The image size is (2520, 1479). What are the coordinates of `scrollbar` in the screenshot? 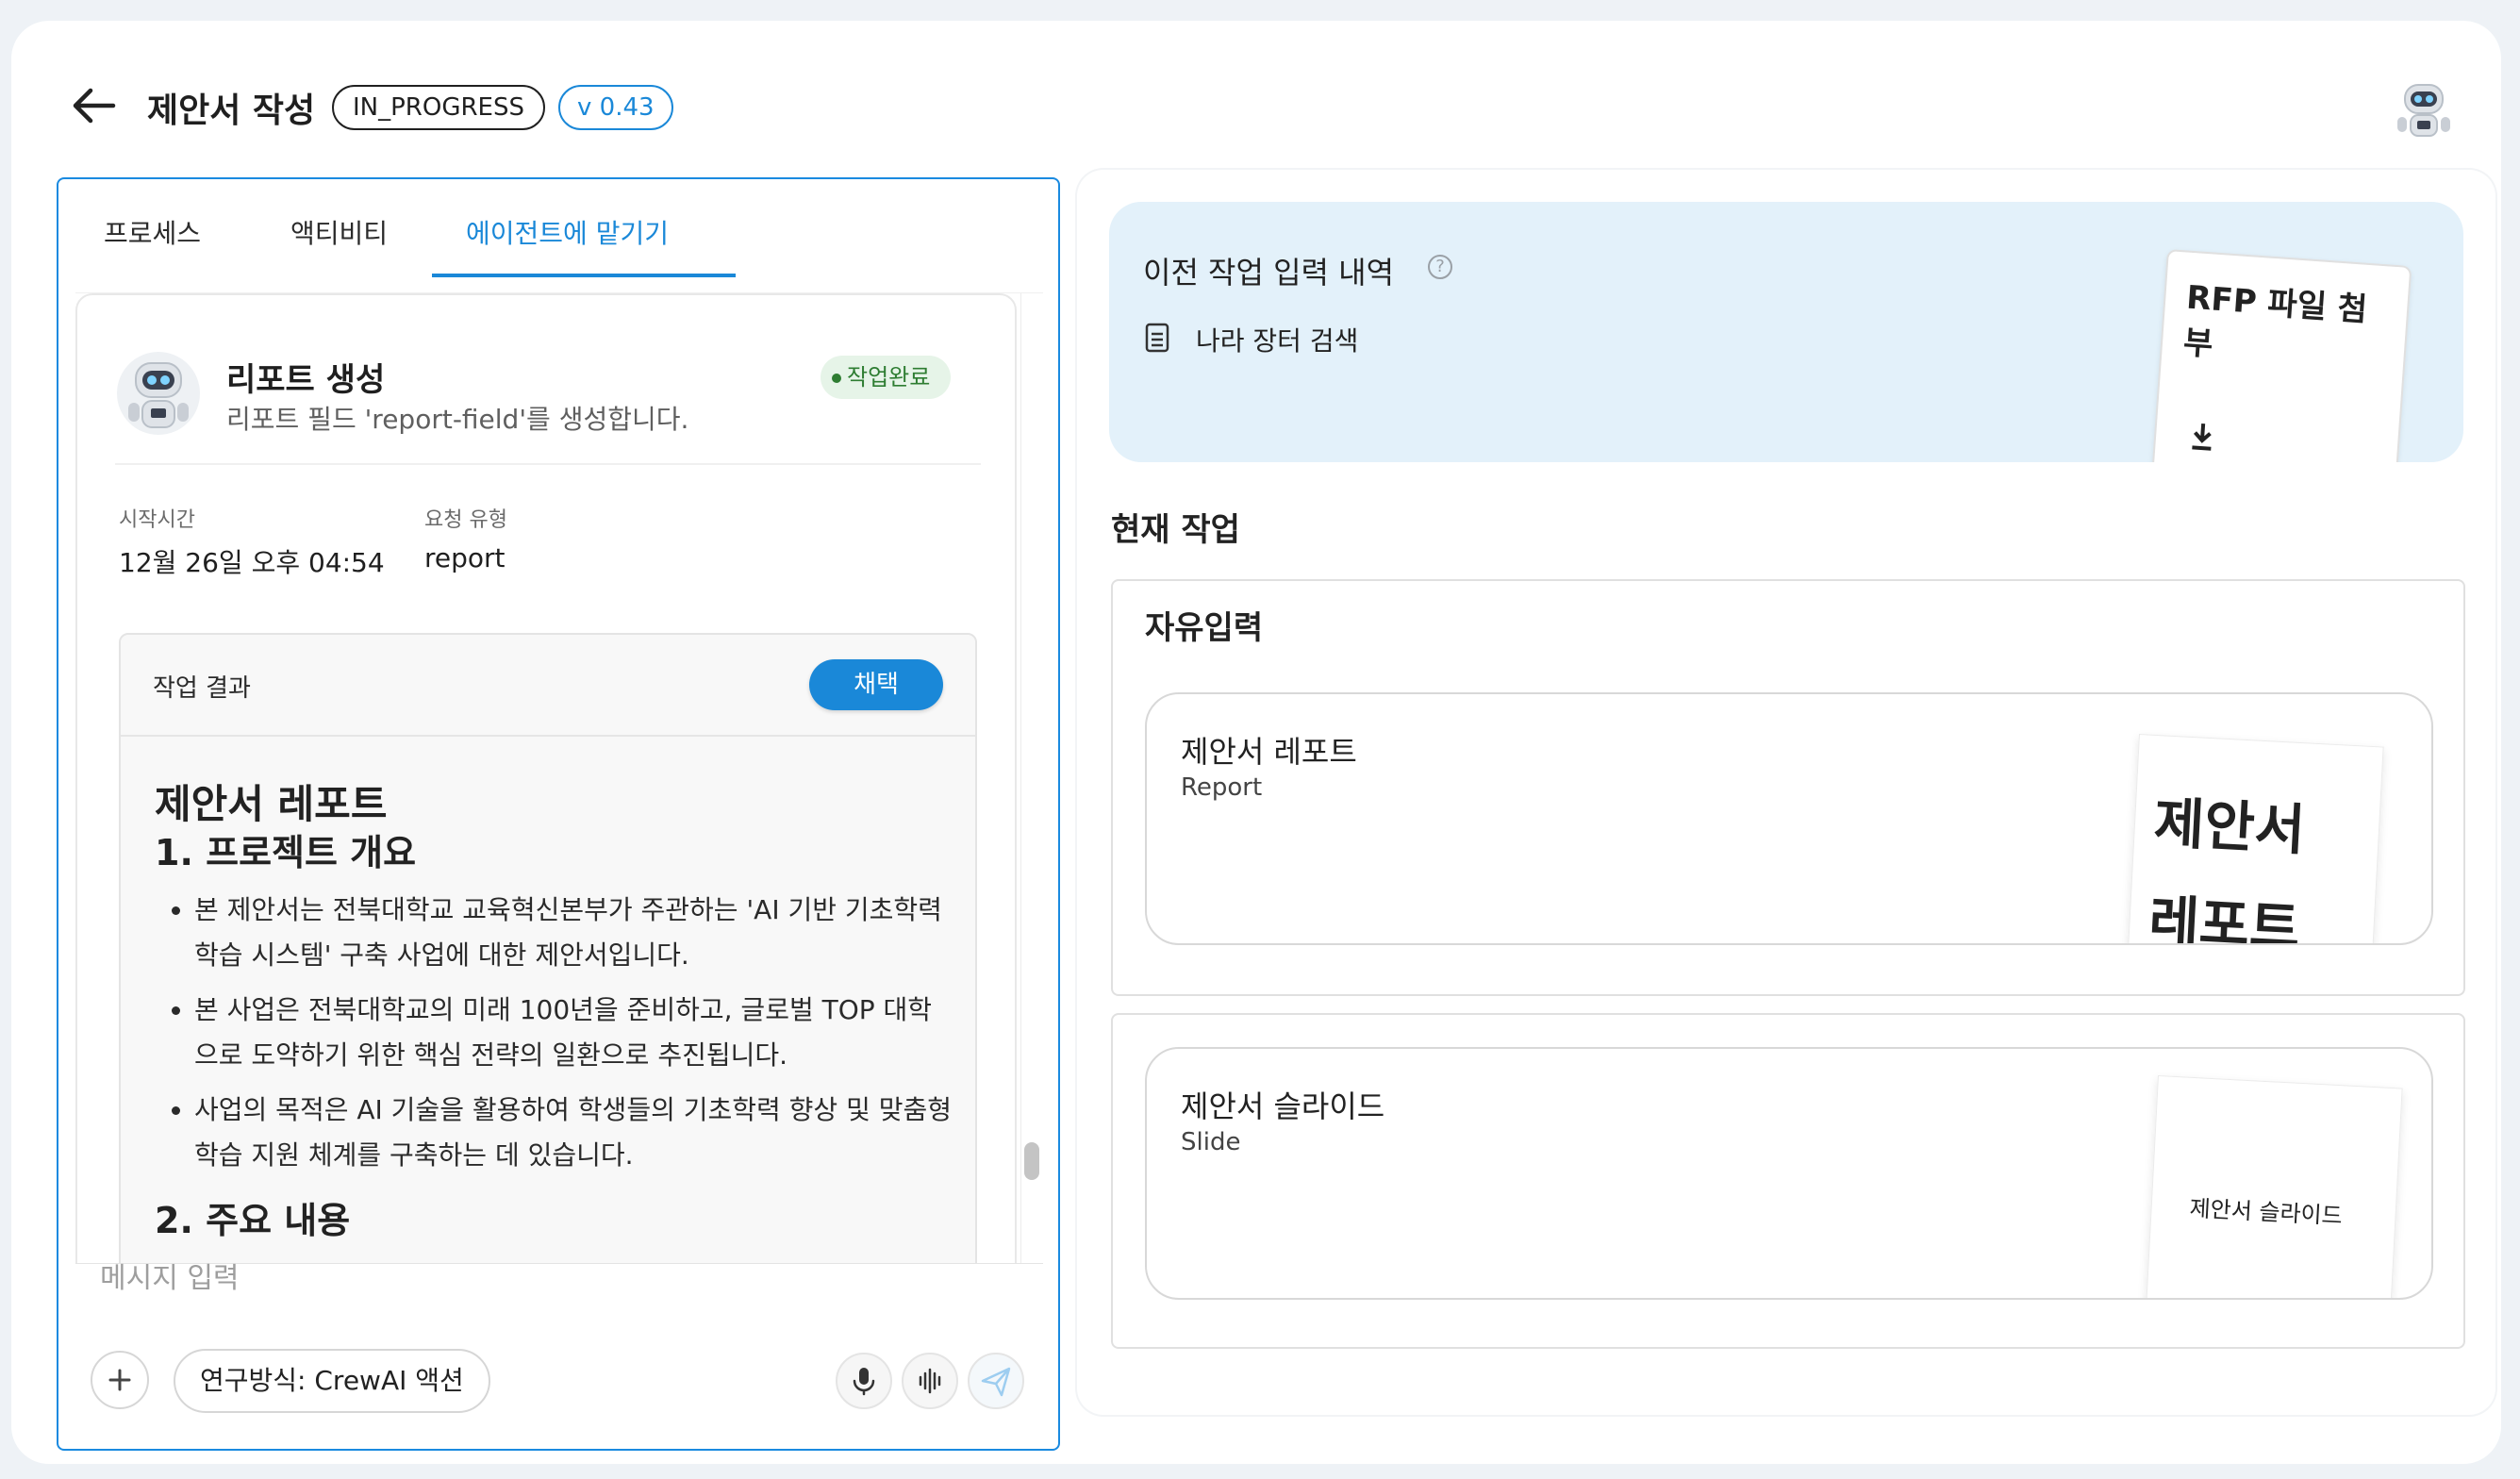 It's located at (1031, 778).